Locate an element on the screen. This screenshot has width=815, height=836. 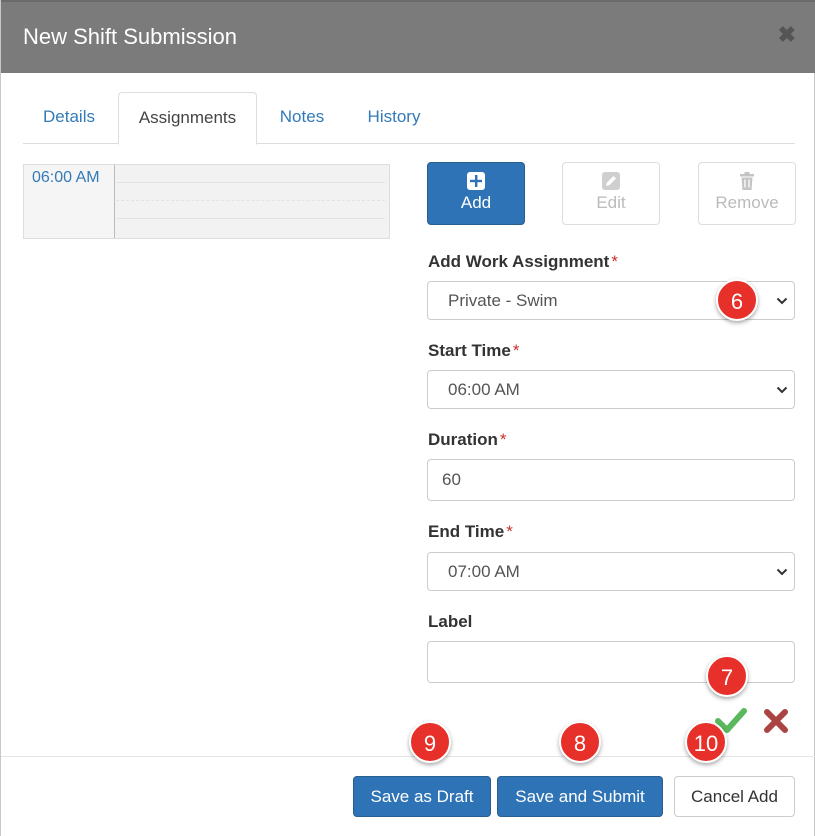
assignment-calendar: 06:00 AM is located at coordinates (206, 201).